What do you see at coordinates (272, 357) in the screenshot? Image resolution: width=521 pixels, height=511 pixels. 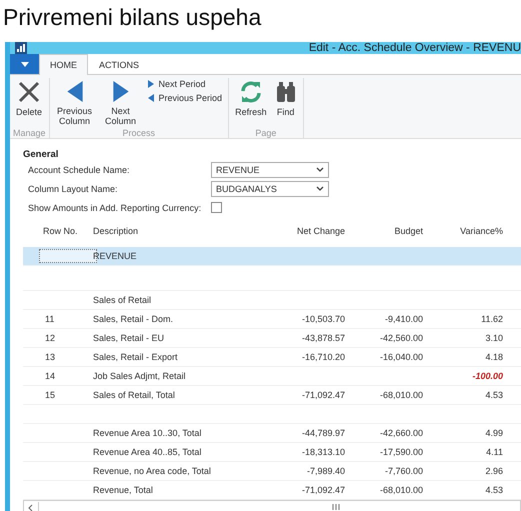 I see `table-row: 13 Sales, Retail - Export -16,710.20 -16,040.00 4.18` at bounding box center [272, 357].